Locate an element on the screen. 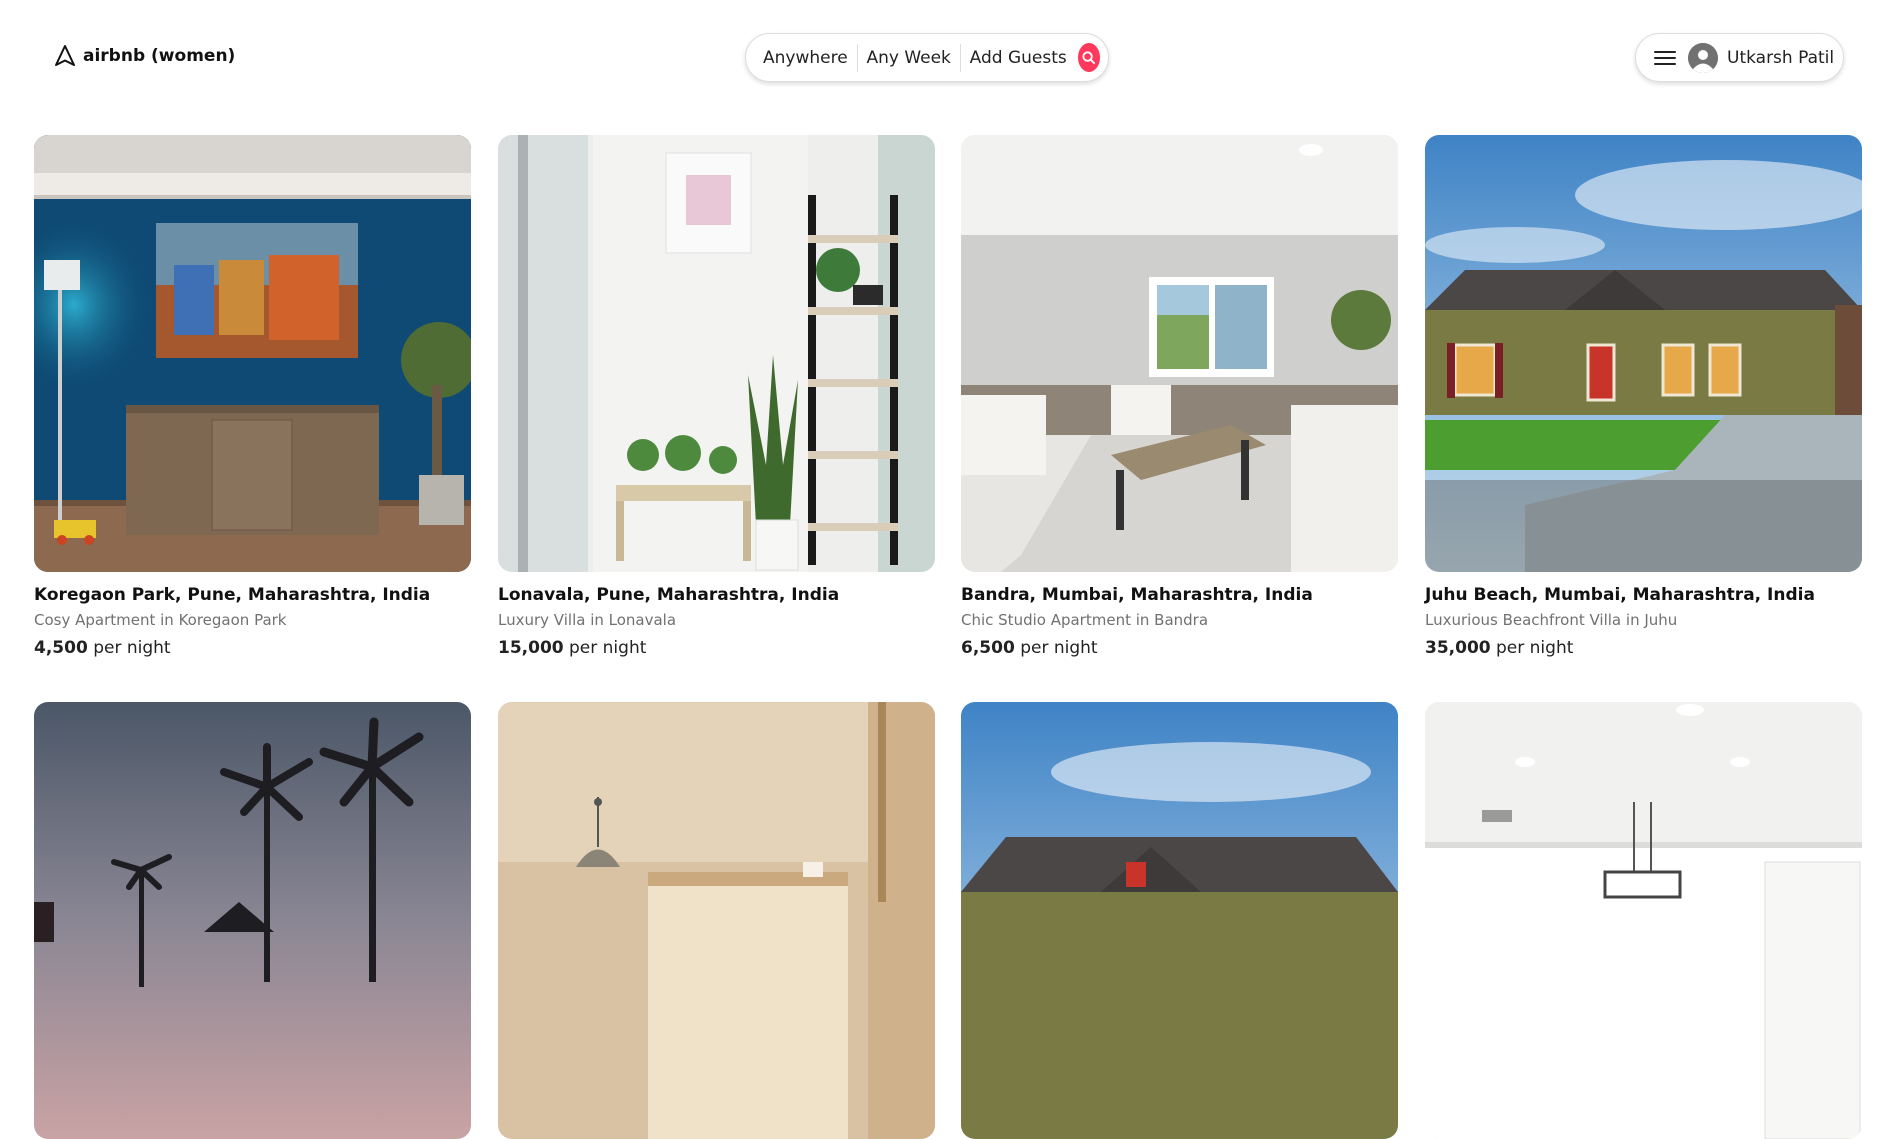  airbnb-logo-icon is located at coordinates (65, 56).